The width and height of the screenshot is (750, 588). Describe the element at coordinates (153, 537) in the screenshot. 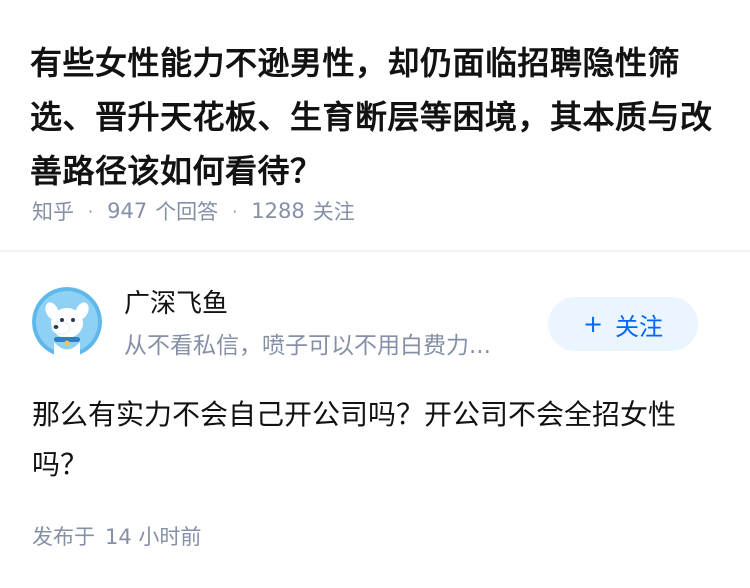

I see `published-time: 14 小时前` at that location.